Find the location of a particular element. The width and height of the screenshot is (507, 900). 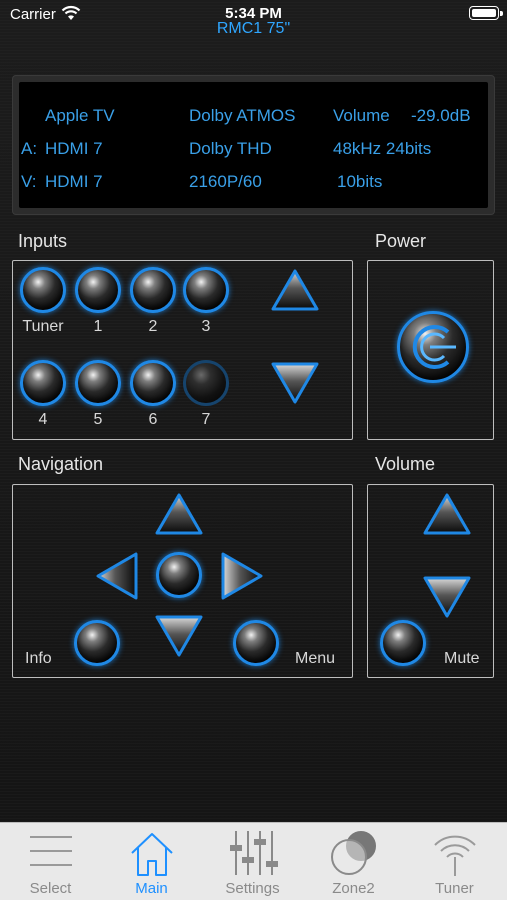

input-button-tuner is located at coordinates (43, 290).